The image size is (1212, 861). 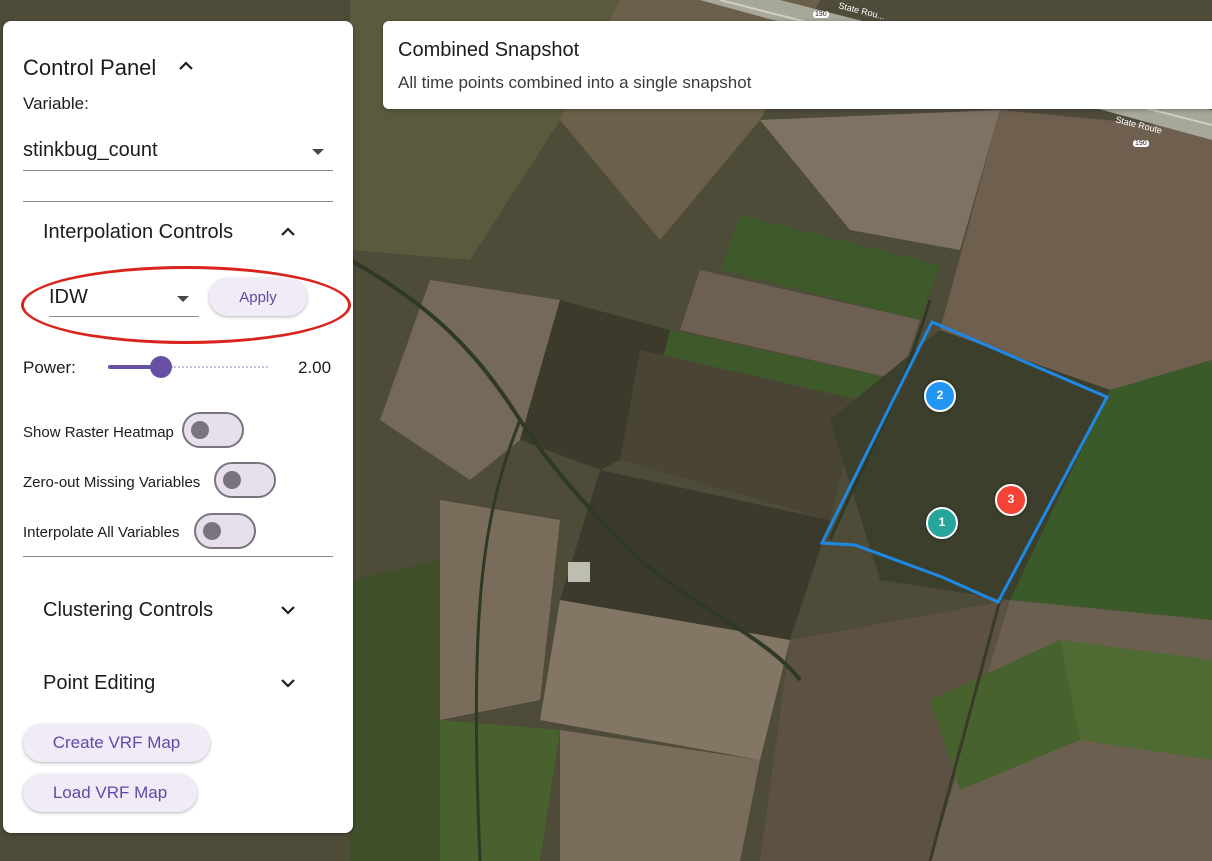 What do you see at coordinates (124, 299) in the screenshot?
I see `interpolation-method-select: IDW` at bounding box center [124, 299].